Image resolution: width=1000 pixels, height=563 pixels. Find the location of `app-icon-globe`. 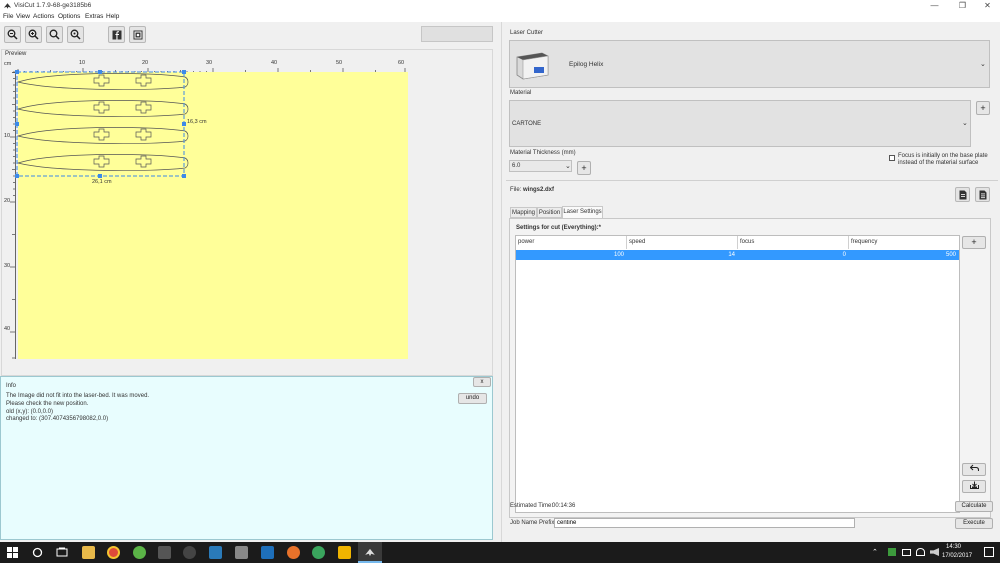

app-icon-globe is located at coordinates (318, 552).